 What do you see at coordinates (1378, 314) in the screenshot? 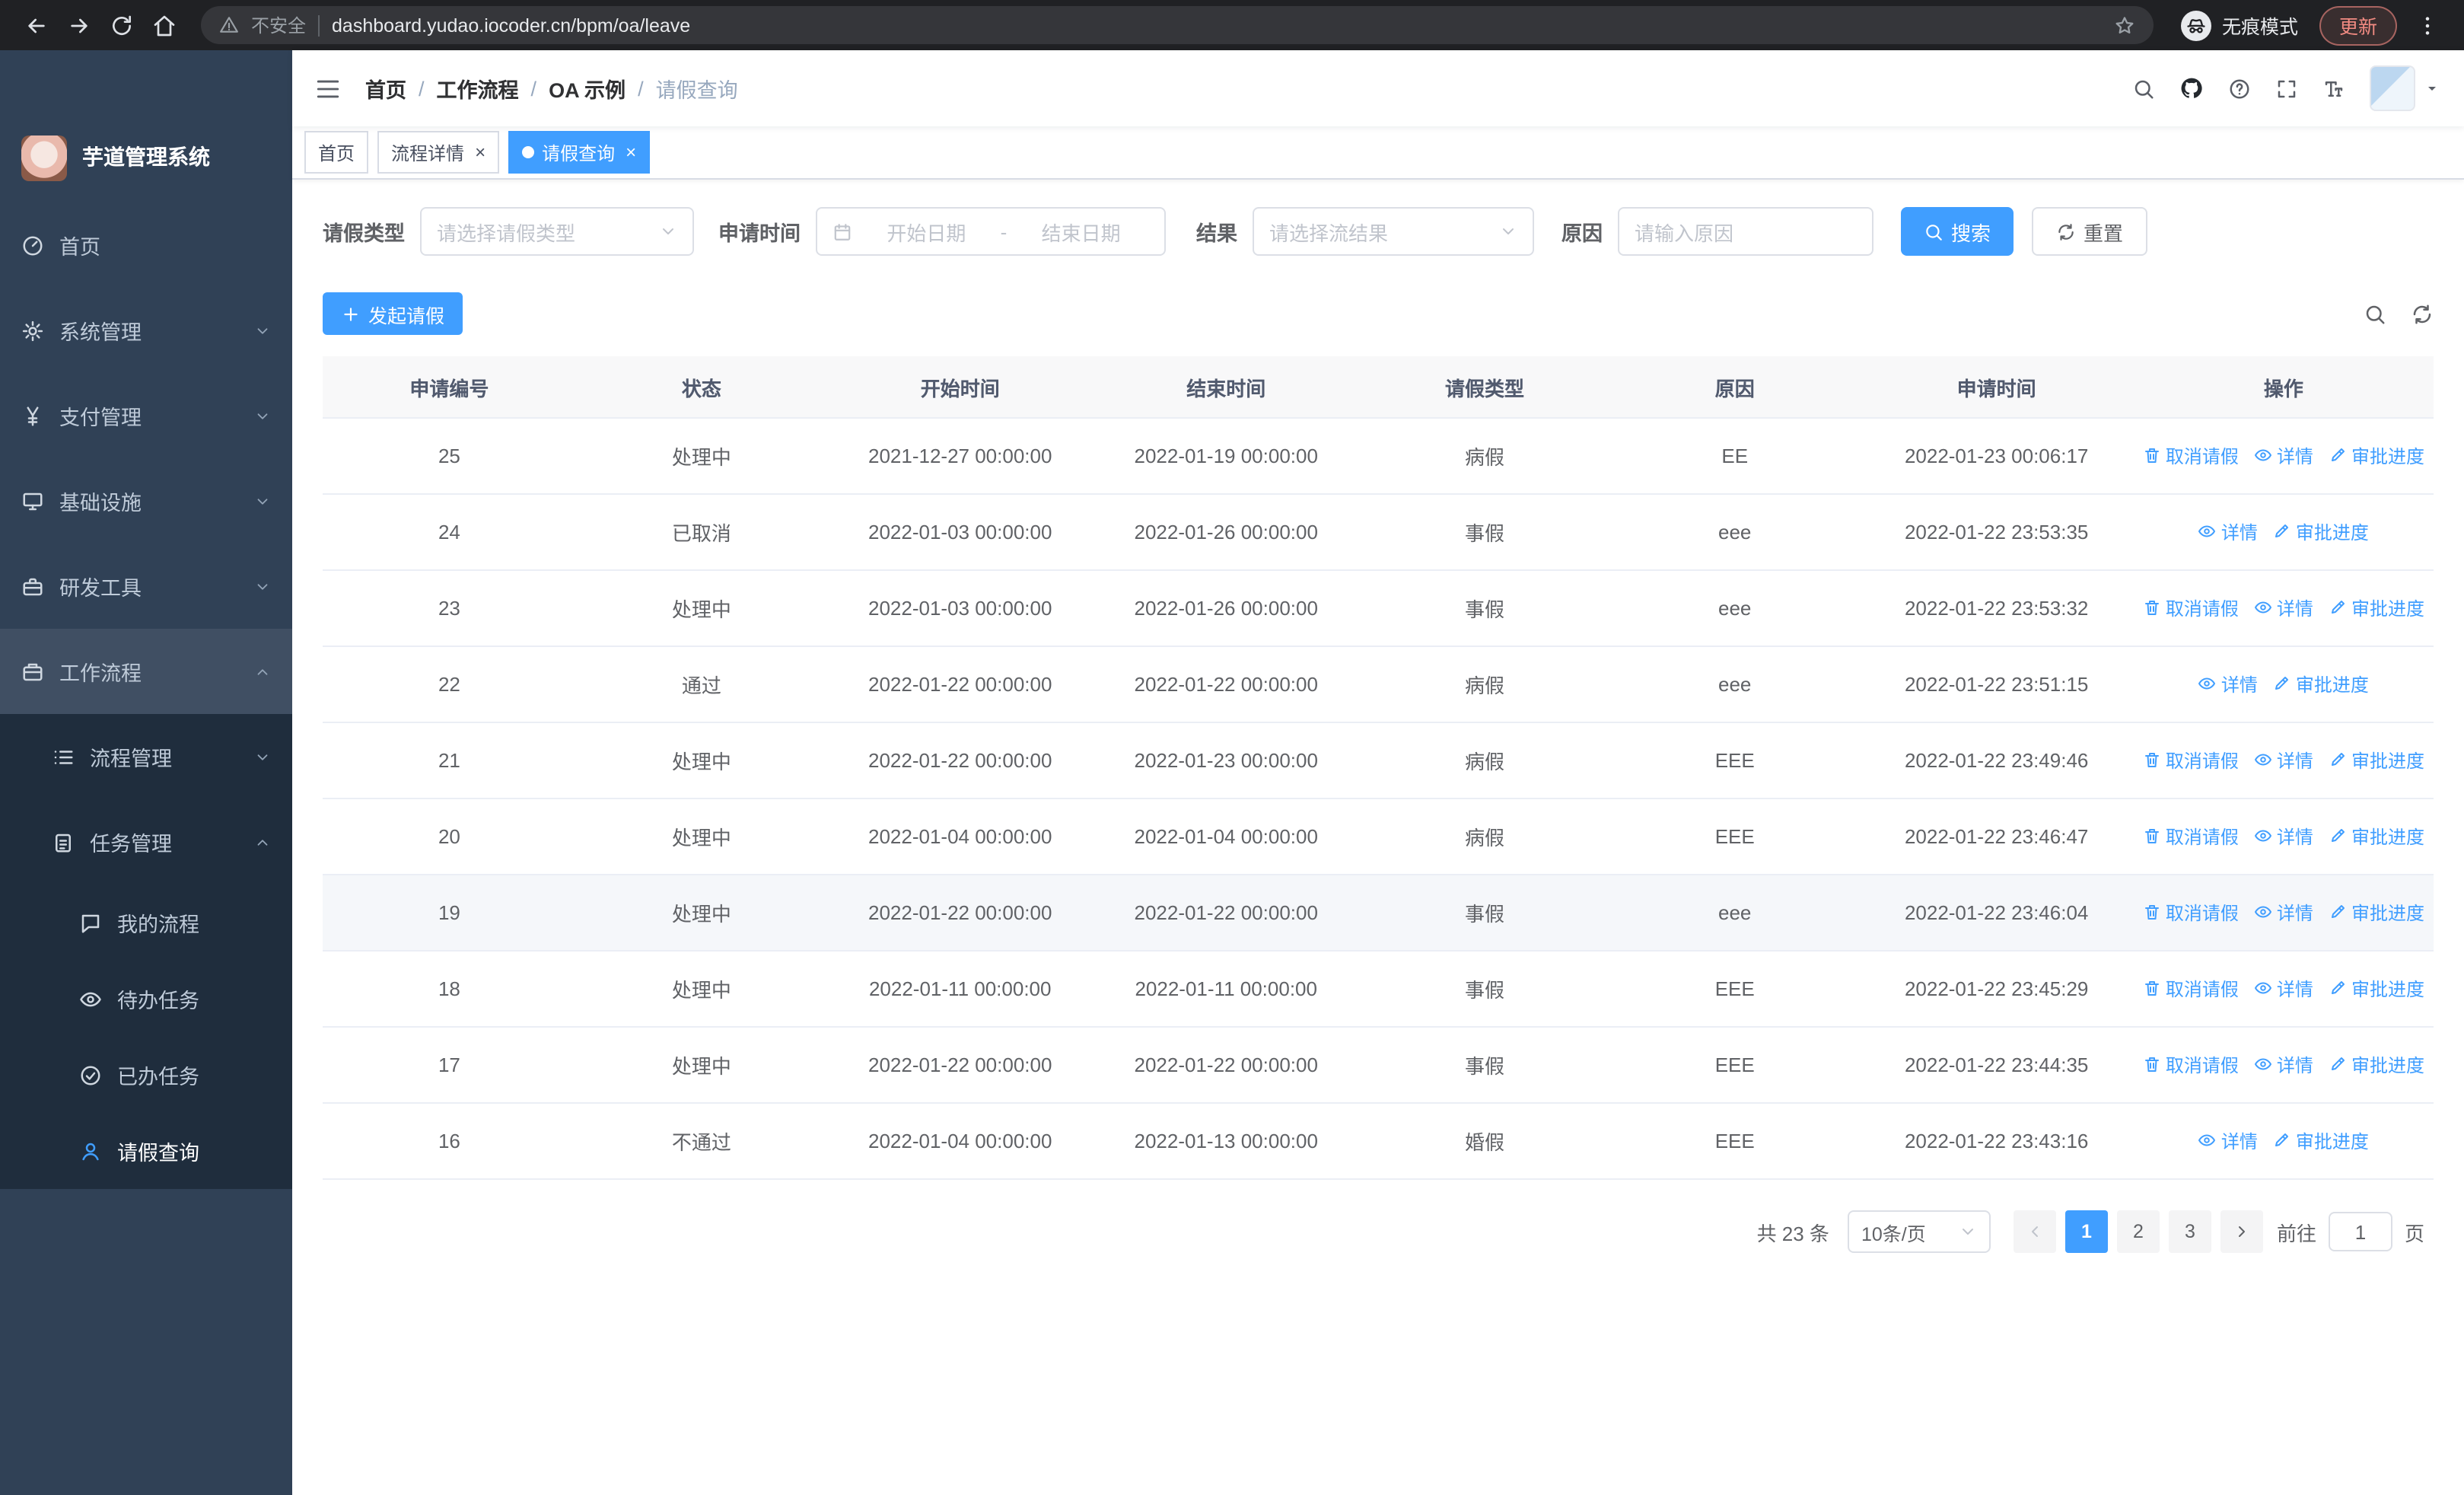
I see `table-toolbar: 发起请假` at bounding box center [1378, 314].